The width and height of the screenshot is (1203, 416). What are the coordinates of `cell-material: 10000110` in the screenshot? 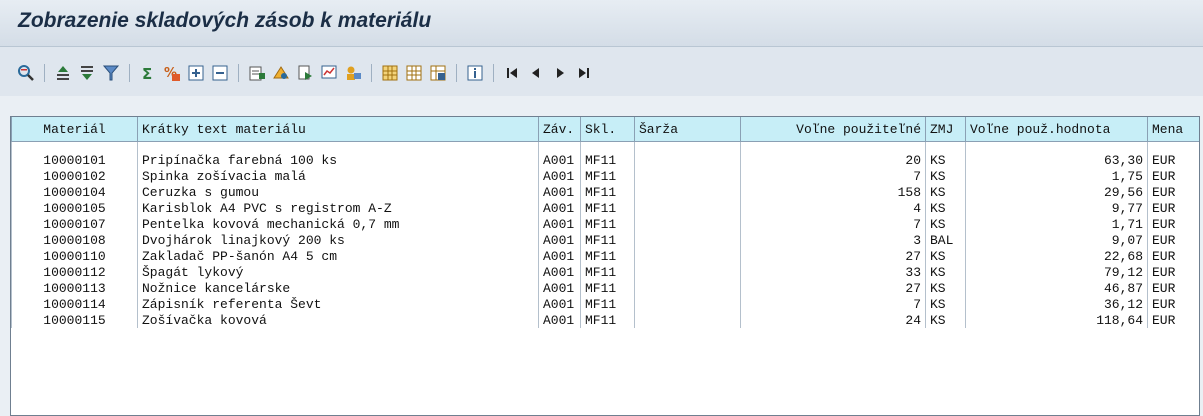 It's located at (74, 256).